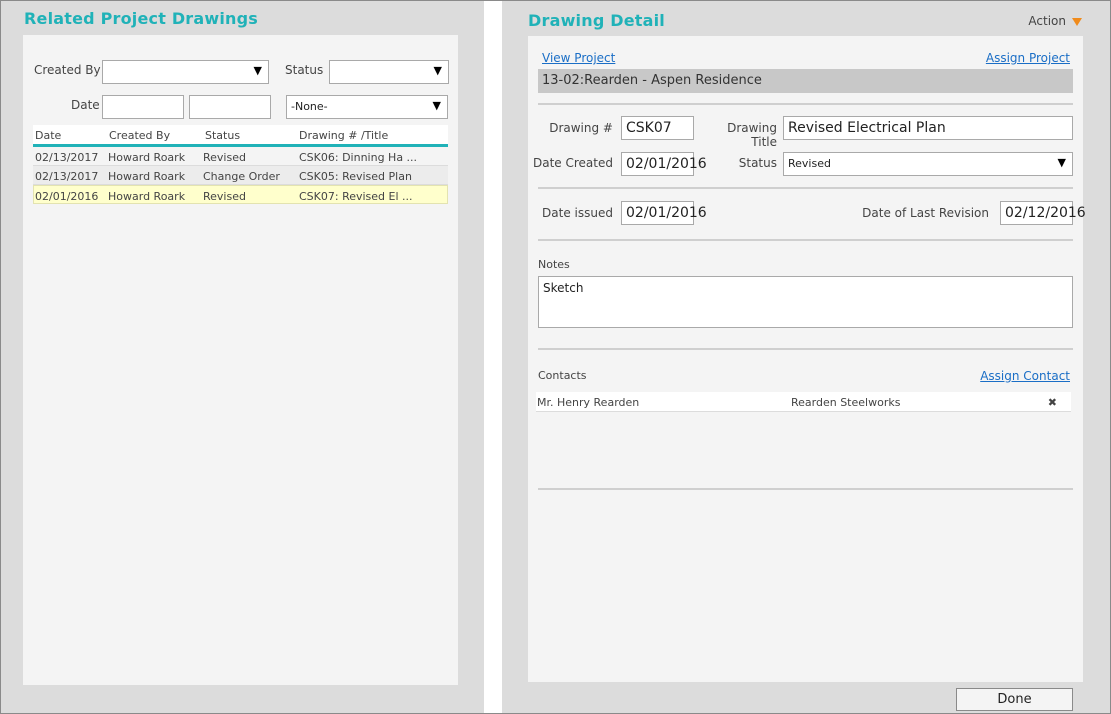 The image size is (1111, 714). Describe the element at coordinates (588, 402) in the screenshot. I see `contact-name: Mr. Henry Rearden` at that location.